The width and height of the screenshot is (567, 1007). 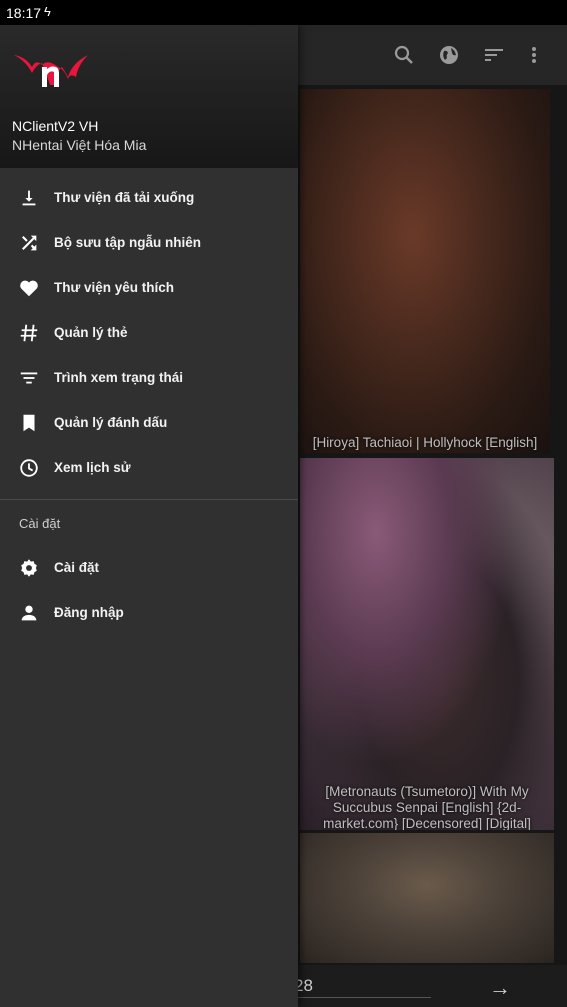 What do you see at coordinates (425, 442) in the screenshot?
I see `gallery-caption: [Hiroya] Tachiaoi | Hollyhock [English]` at bounding box center [425, 442].